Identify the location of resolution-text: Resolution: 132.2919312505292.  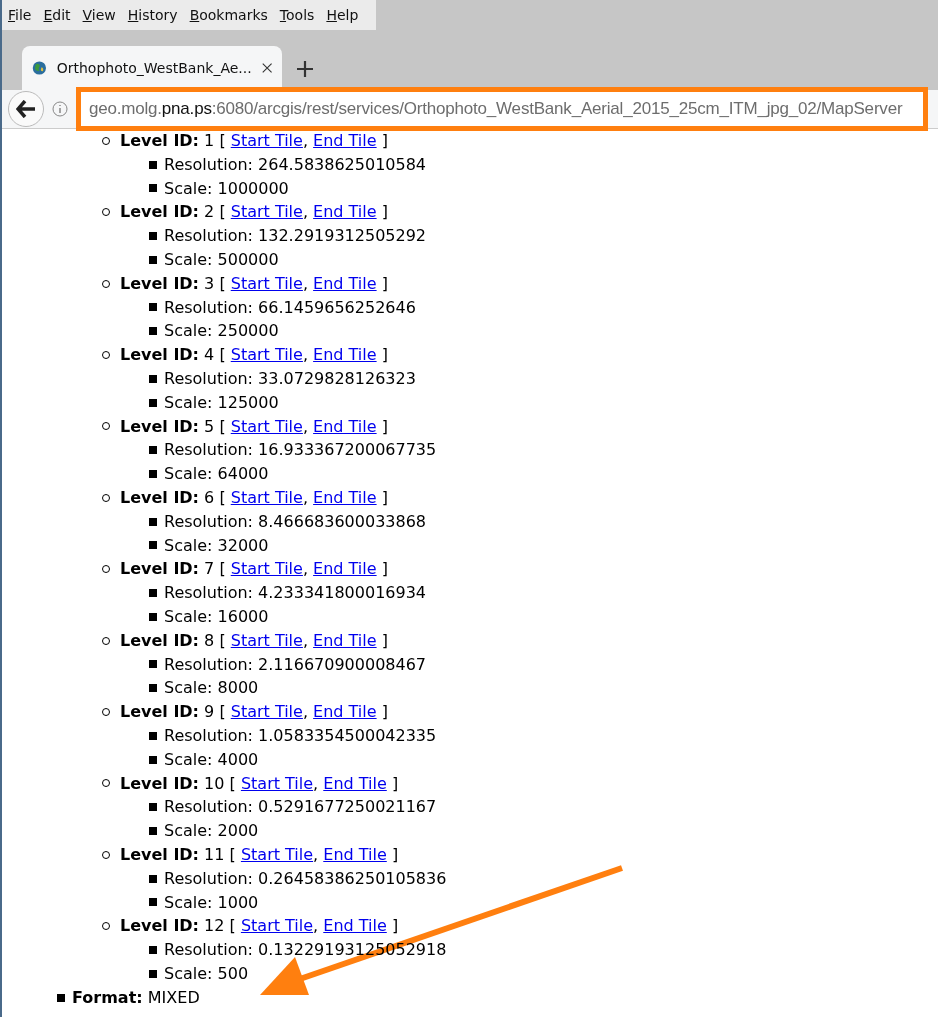
(295, 236).